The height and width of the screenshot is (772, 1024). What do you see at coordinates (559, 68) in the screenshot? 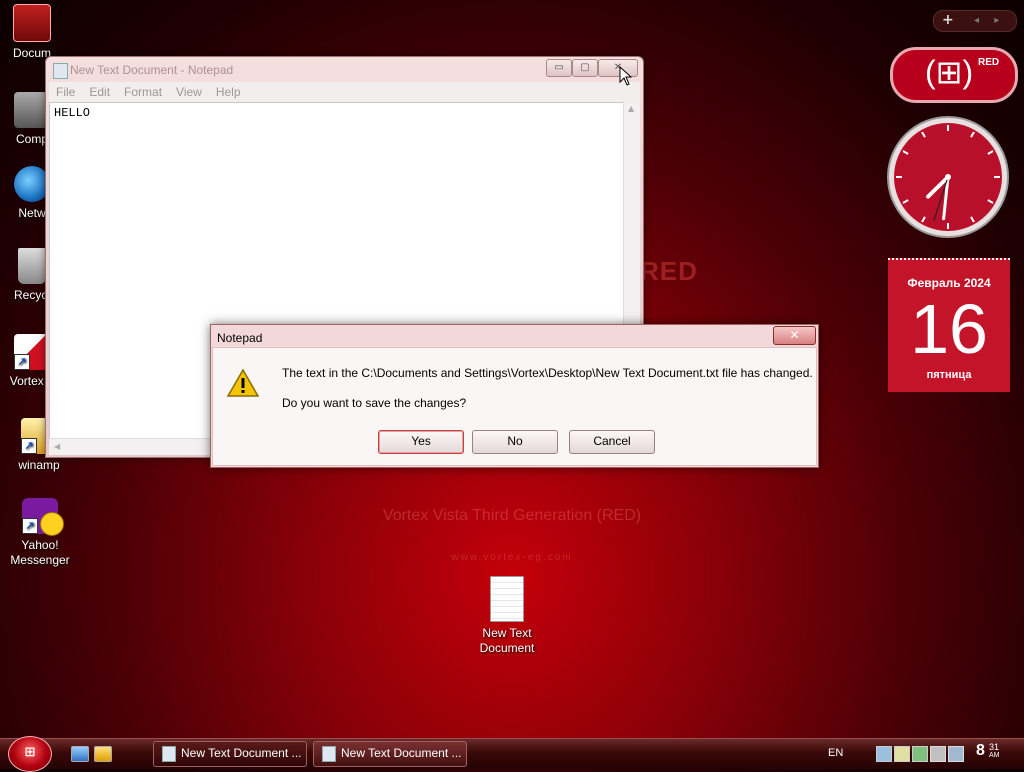
I see `minimize-button: ▭` at bounding box center [559, 68].